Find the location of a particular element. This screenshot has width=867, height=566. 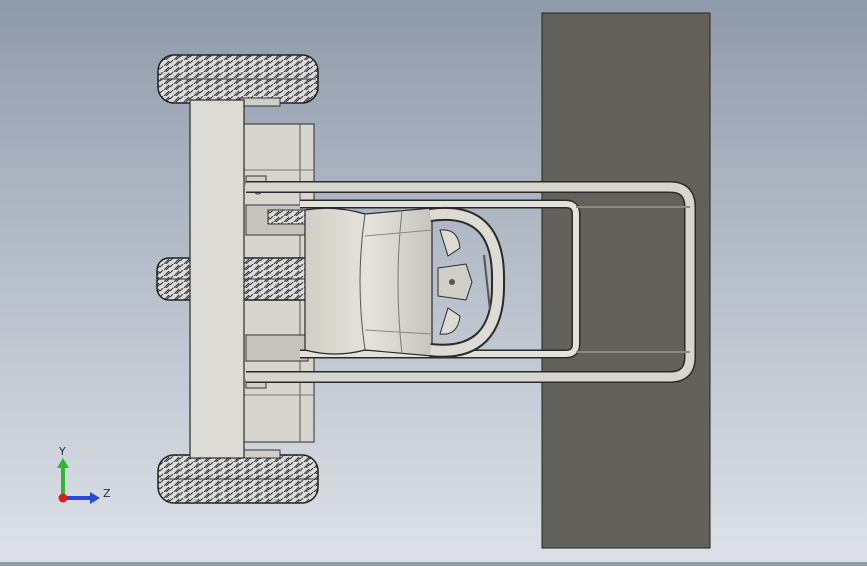

seat is located at coordinates (368, 282).